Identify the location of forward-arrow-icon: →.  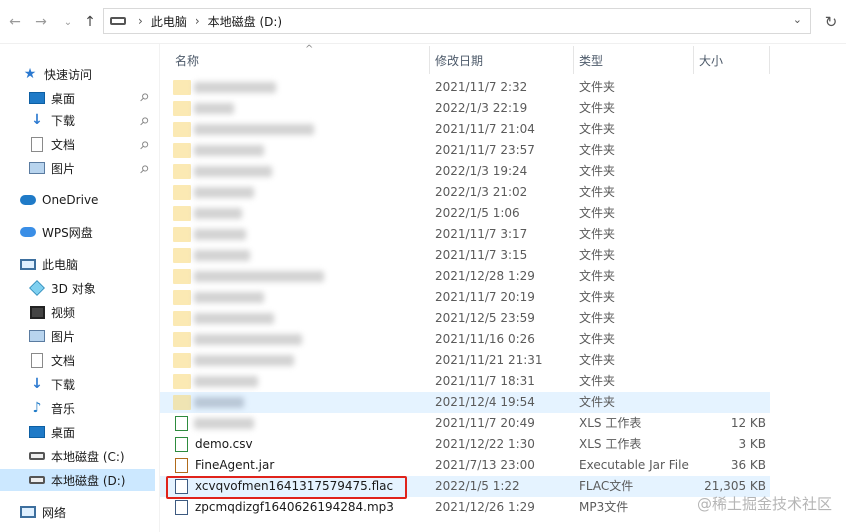
(41, 22).